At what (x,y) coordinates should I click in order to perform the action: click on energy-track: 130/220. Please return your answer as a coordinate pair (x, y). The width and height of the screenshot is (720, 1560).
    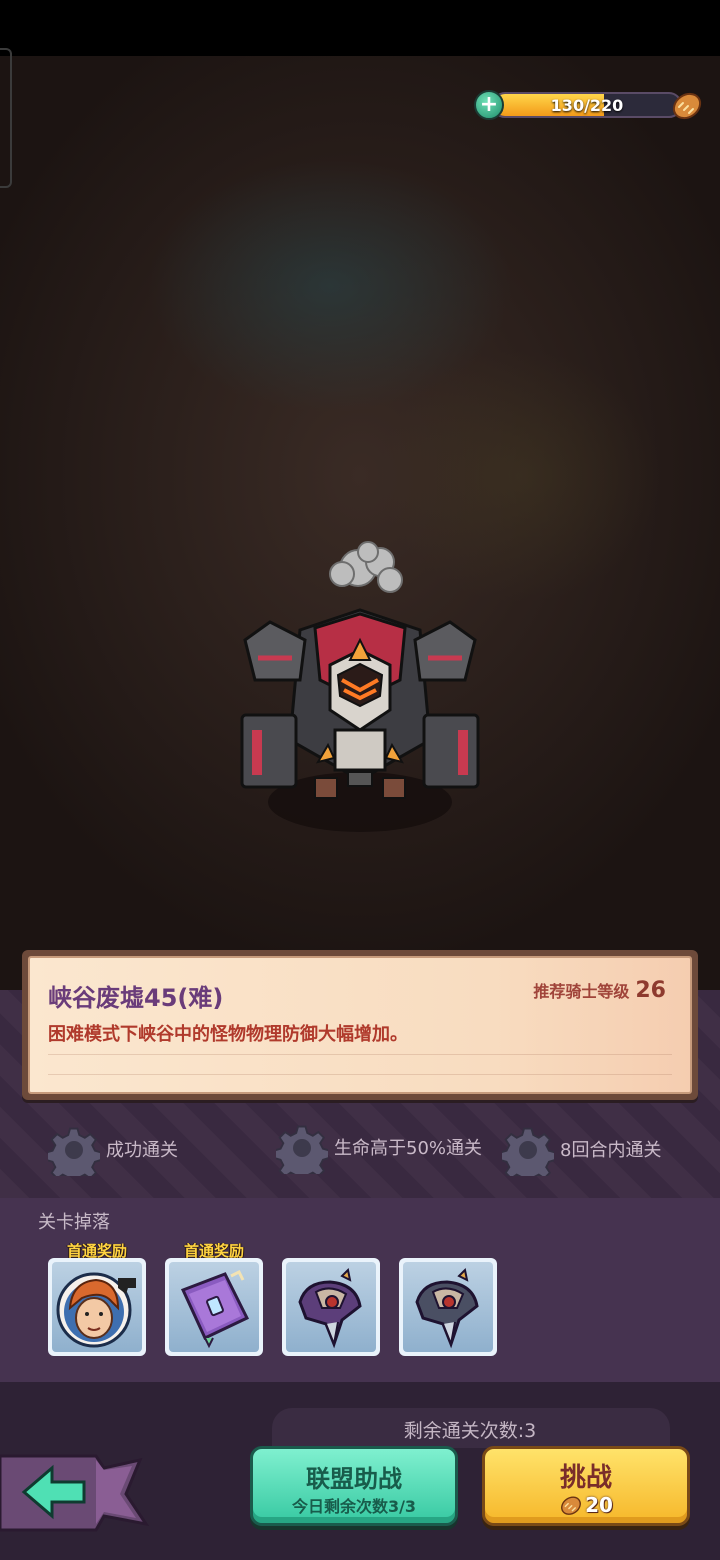
    Looking at the image, I should click on (587, 105).